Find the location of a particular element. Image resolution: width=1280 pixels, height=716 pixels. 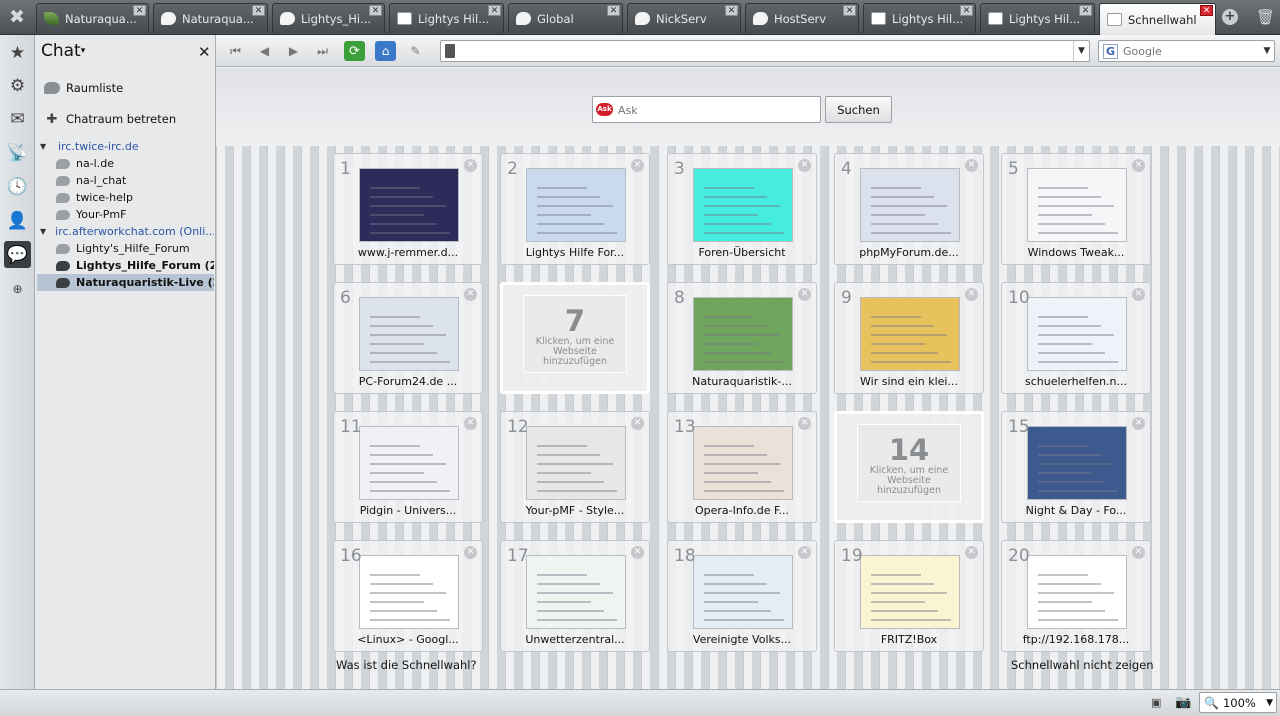

speed-dial-cell: 3 ✕ Foren-Übersicht is located at coordinates (742, 209).